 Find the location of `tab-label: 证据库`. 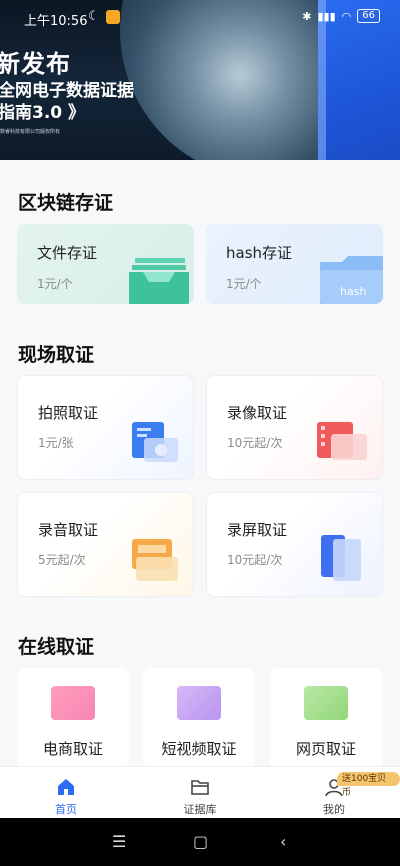

tab-label: 证据库 is located at coordinates (200, 809).